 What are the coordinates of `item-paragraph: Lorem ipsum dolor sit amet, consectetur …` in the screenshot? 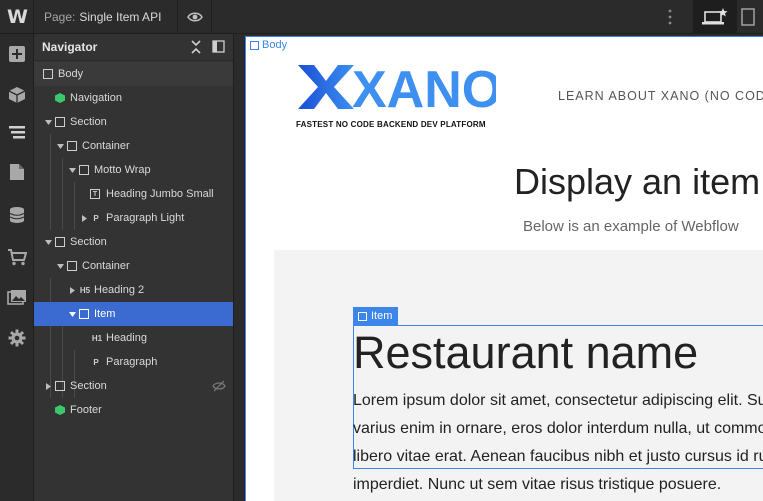 It's located at (558, 443).